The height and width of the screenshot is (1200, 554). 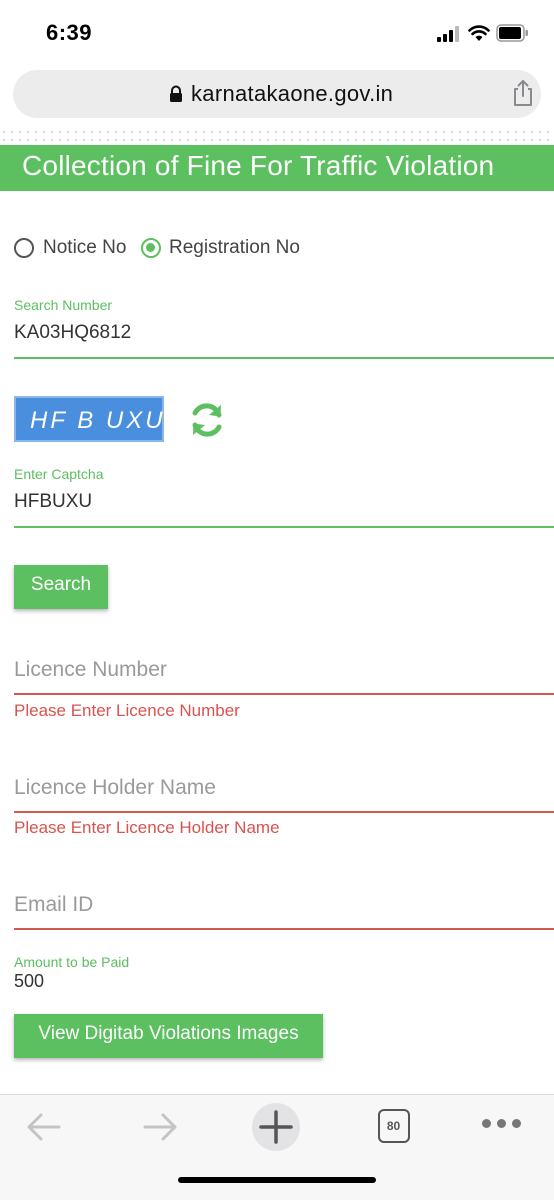 I want to click on refresh-icon, so click(x=207, y=420).